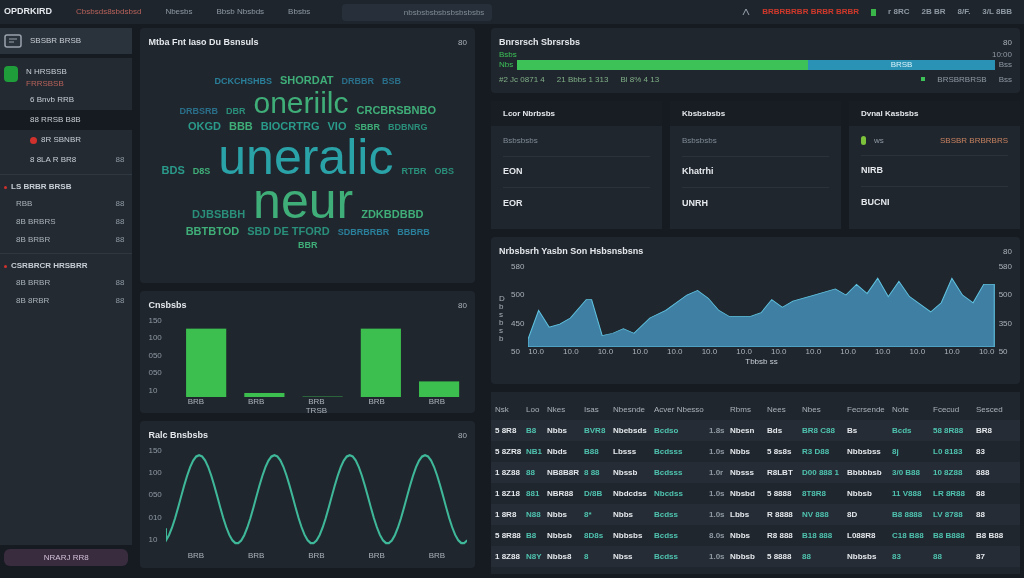 The height and width of the screenshot is (578, 1024). Describe the element at coordinates (109, 12) in the screenshot. I see `nav-link: Cbsbsds8sbdsbsd` at that location.